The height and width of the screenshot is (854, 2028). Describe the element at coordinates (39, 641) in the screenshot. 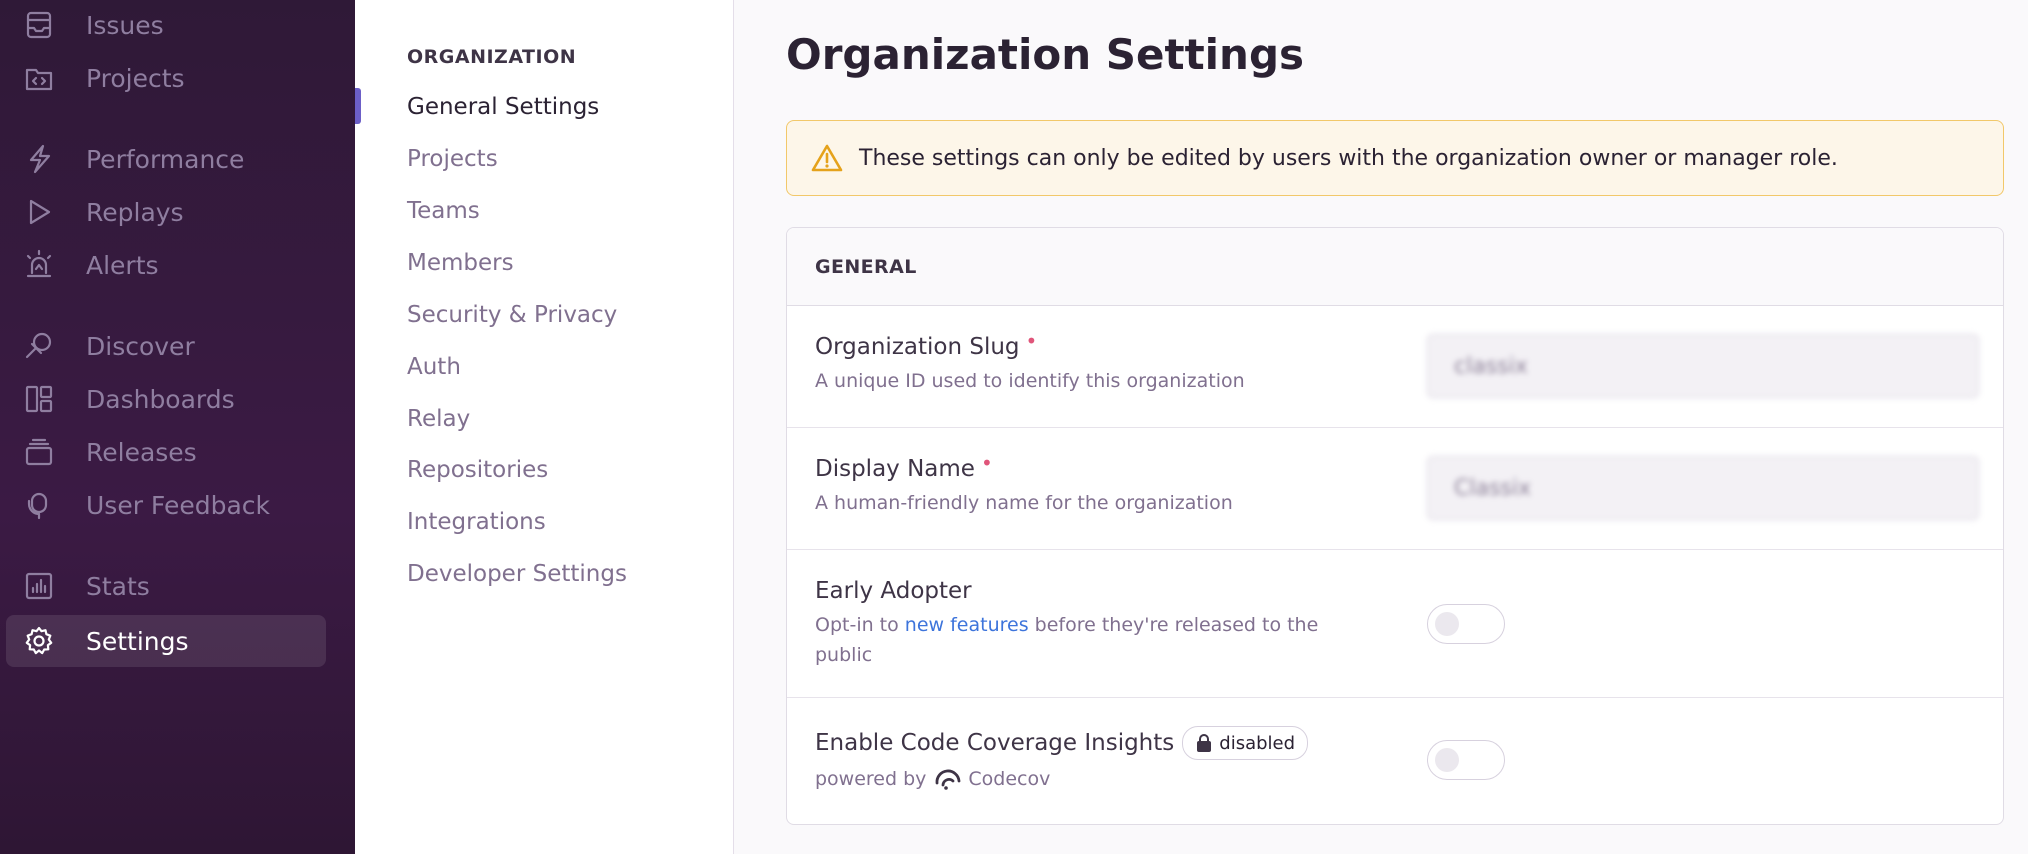

I see `gear-icon` at that location.